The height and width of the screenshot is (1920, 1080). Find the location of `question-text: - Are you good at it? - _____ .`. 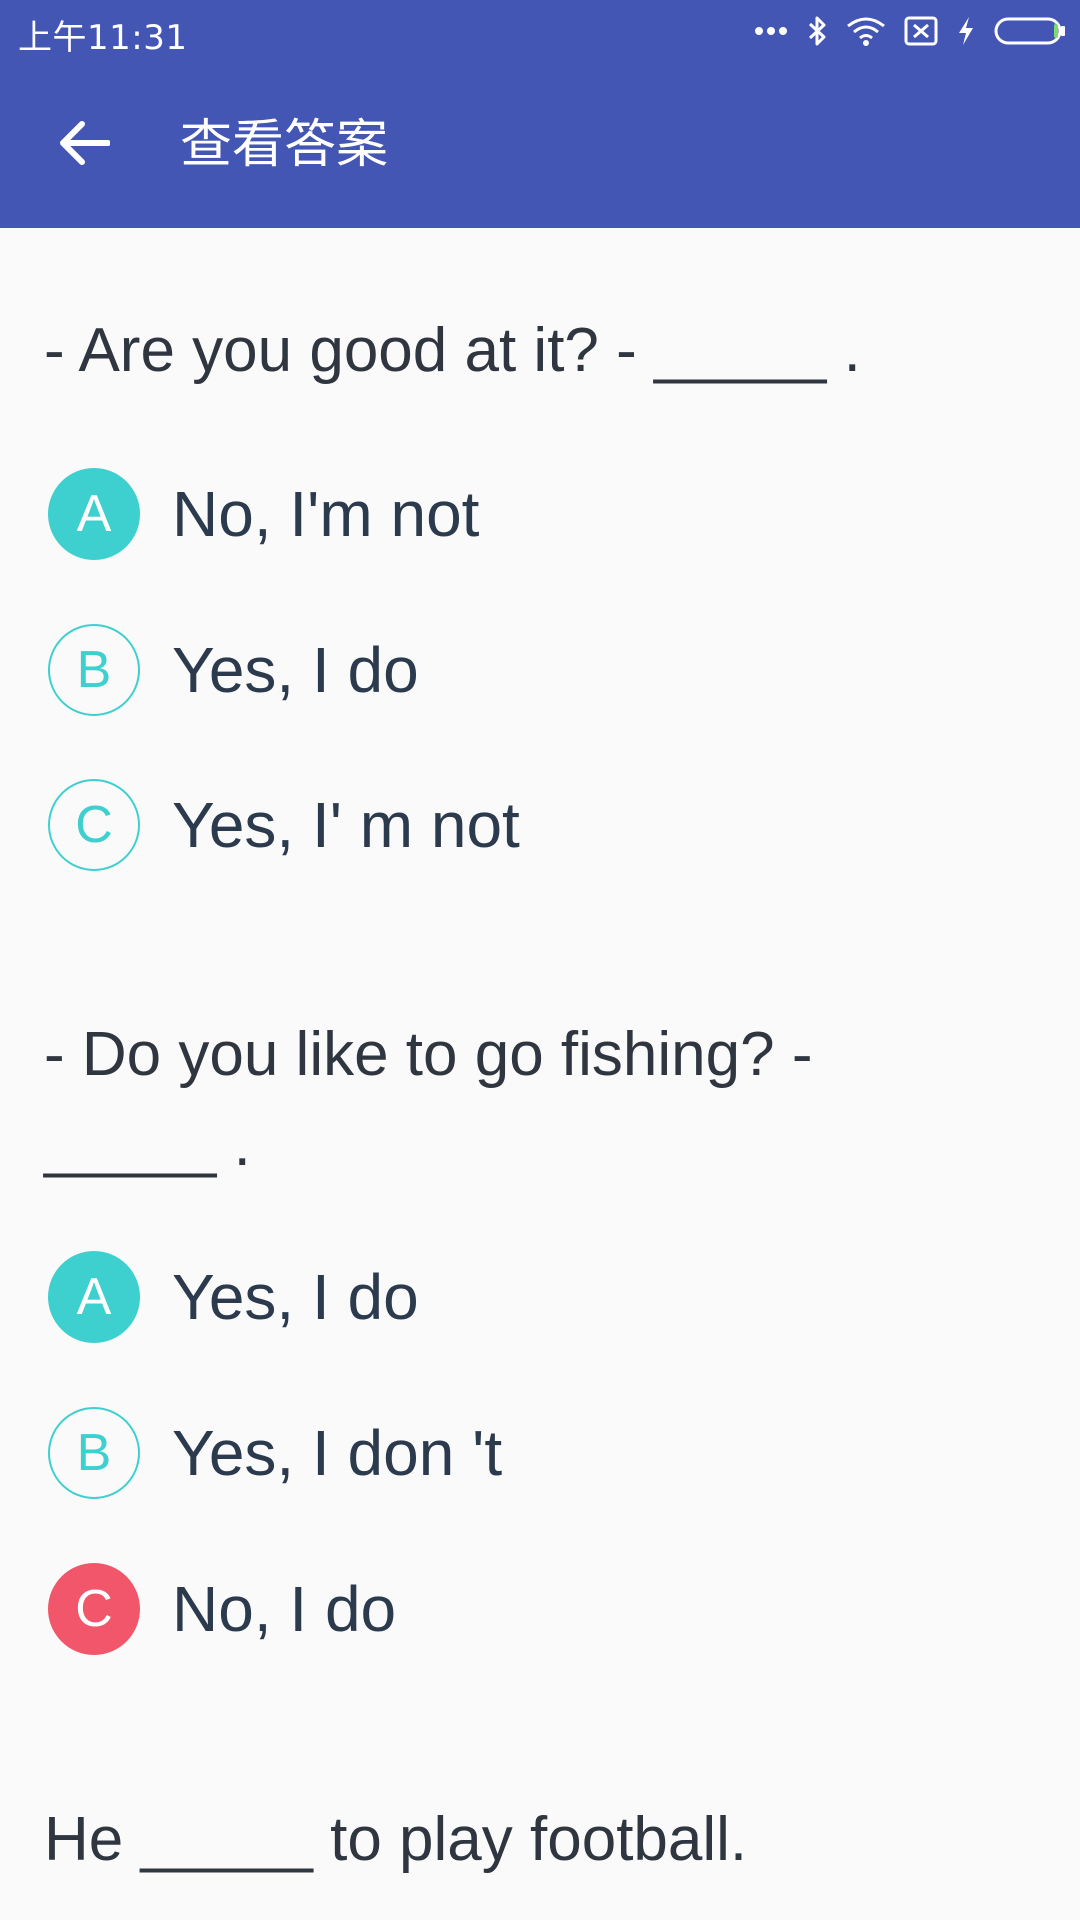

question-text: - Are you good at it? - _____ . is located at coordinates (452, 350).